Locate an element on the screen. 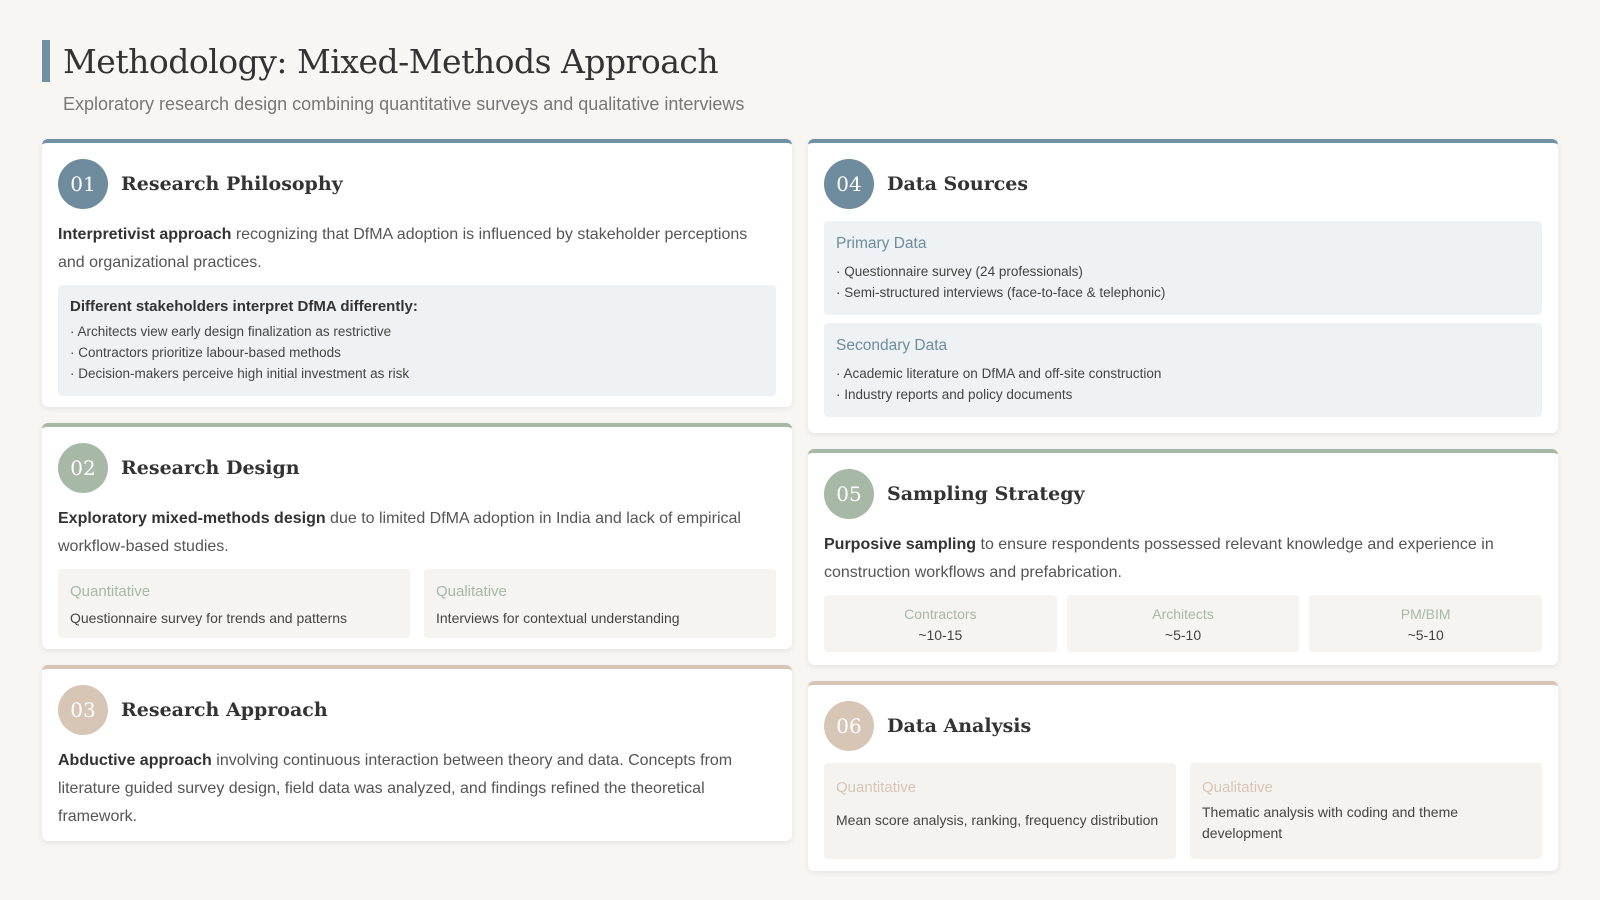 The height and width of the screenshot is (900, 1600). stat-label: PM/BIM is located at coordinates (1425, 614).